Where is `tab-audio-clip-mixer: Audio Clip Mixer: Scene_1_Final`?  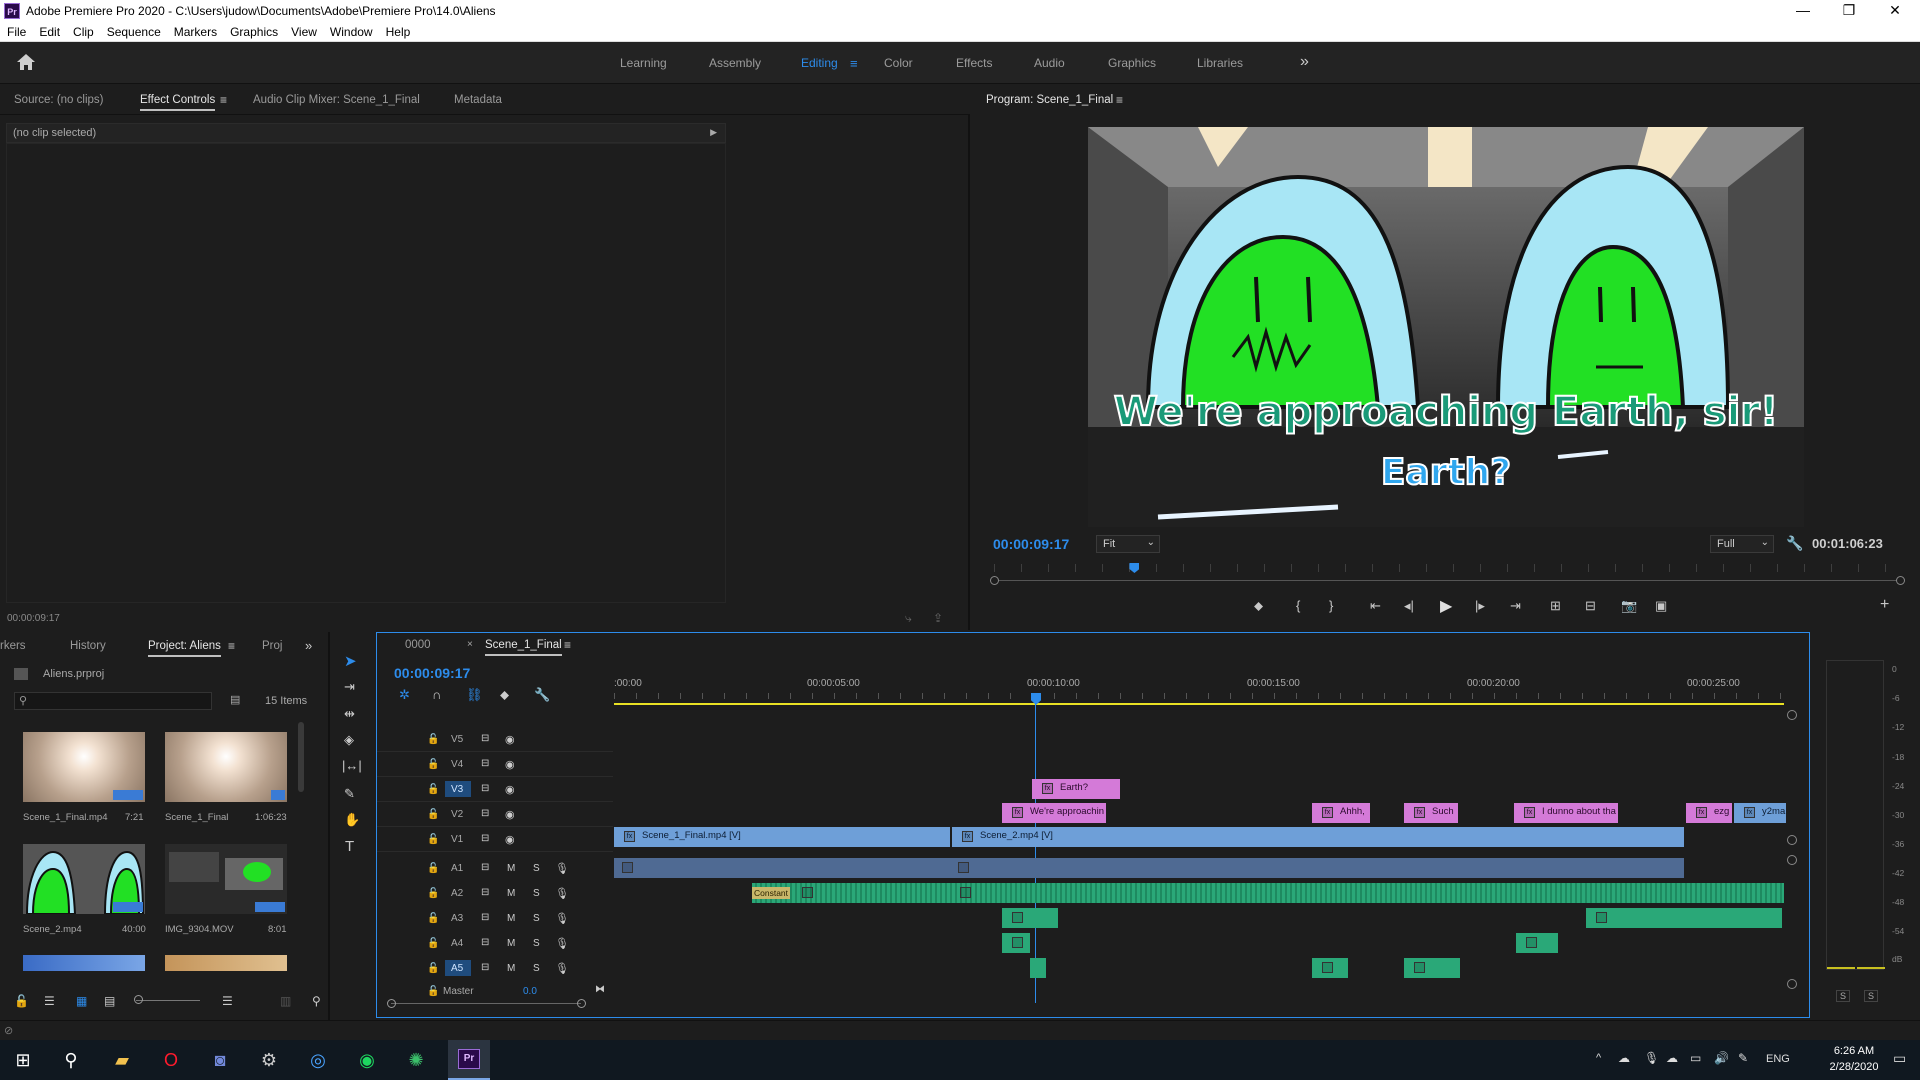
tab-audio-clip-mixer: Audio Clip Mixer: Scene_1_Final is located at coordinates (336, 100).